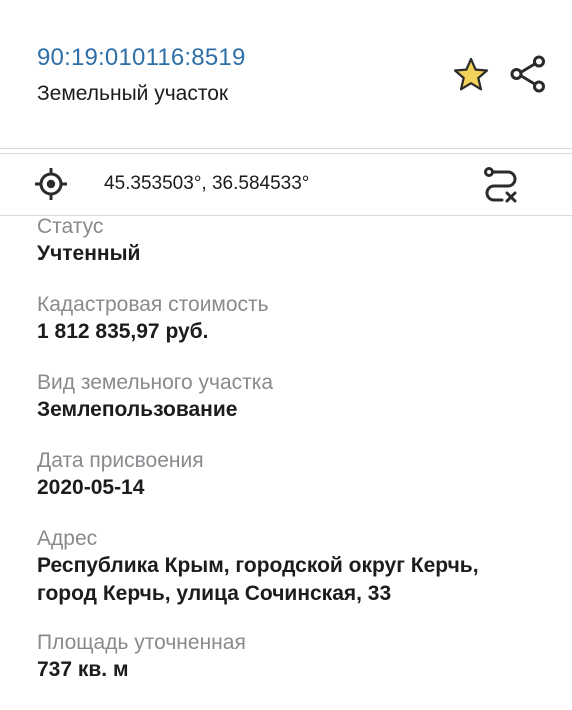 Image resolution: width=572 pixels, height=710 pixels. What do you see at coordinates (123, 331) in the screenshot?
I see `property-value: 1 812 835,97 руб.` at bounding box center [123, 331].